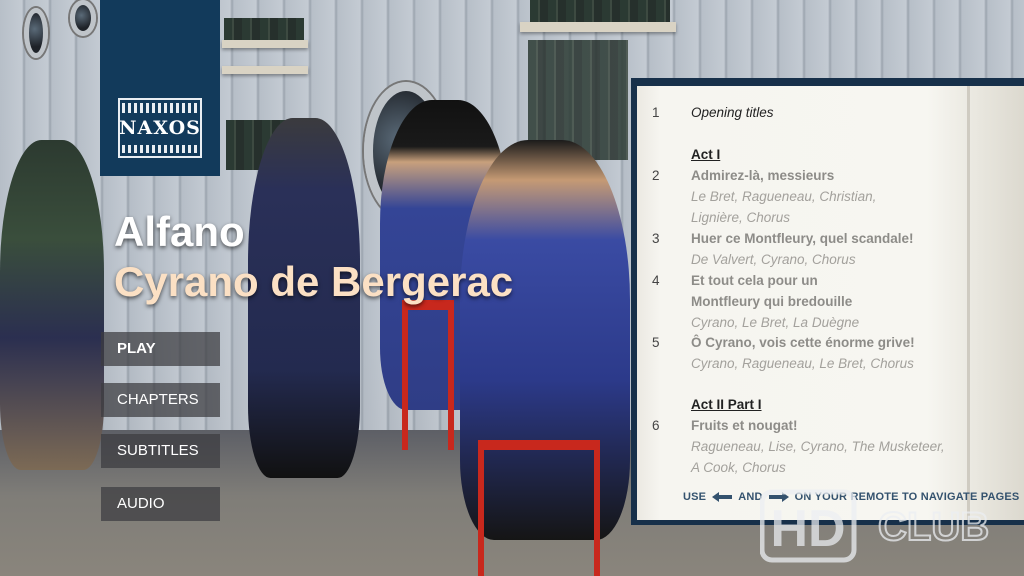 The image size is (1024, 576). What do you see at coordinates (802, 363) in the screenshot?
I see `chapter-cast: Cyrano, Ragueneau, Le Bret, Chorus` at bounding box center [802, 363].